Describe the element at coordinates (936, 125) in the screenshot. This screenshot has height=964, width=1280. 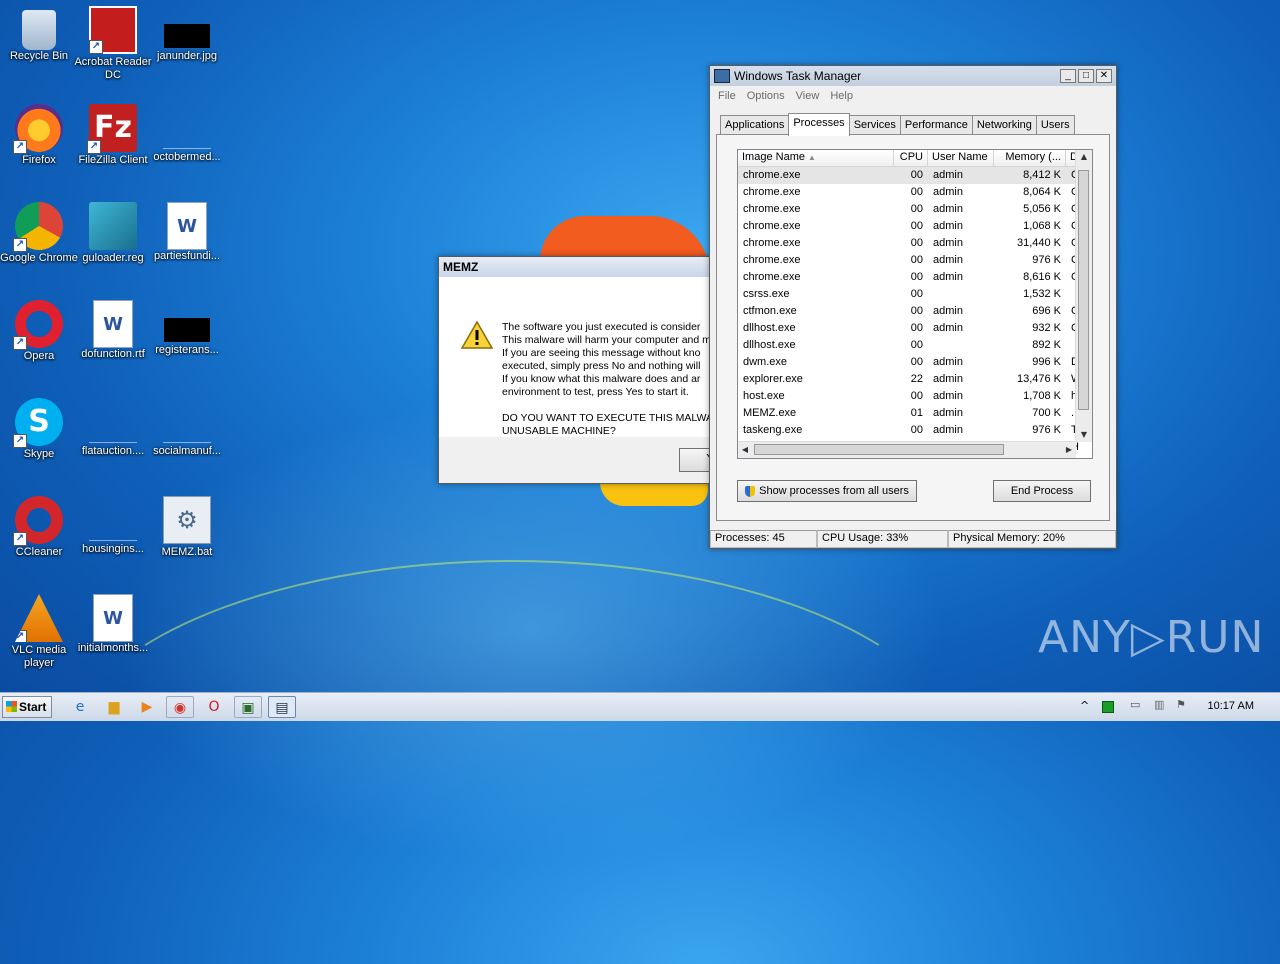
I see `tab-performance: Performance` at that location.